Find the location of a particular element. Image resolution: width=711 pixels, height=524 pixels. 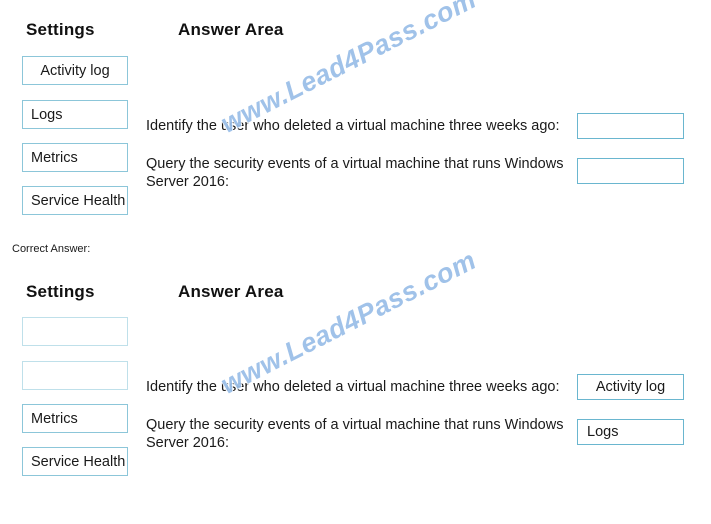

answer-settings-slot-1-empty is located at coordinates (75, 331).